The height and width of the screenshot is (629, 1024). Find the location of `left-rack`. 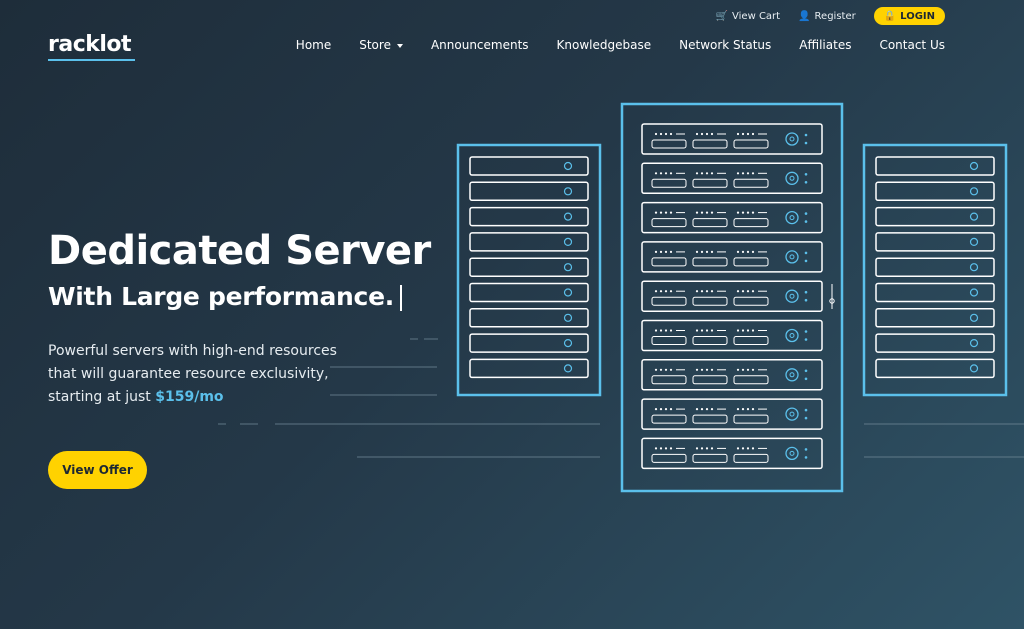

left-rack is located at coordinates (529, 270).